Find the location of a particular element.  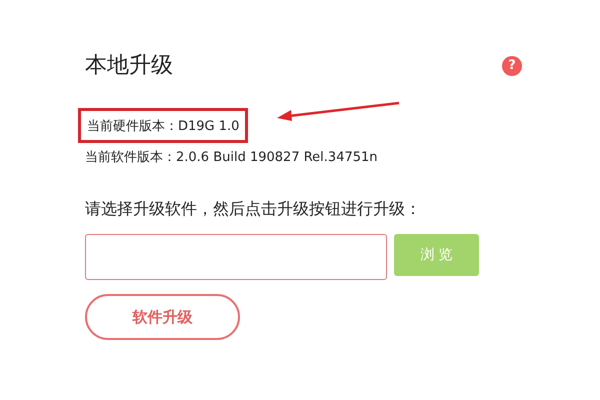

upgrade-button: 软件升级 is located at coordinates (162, 317).